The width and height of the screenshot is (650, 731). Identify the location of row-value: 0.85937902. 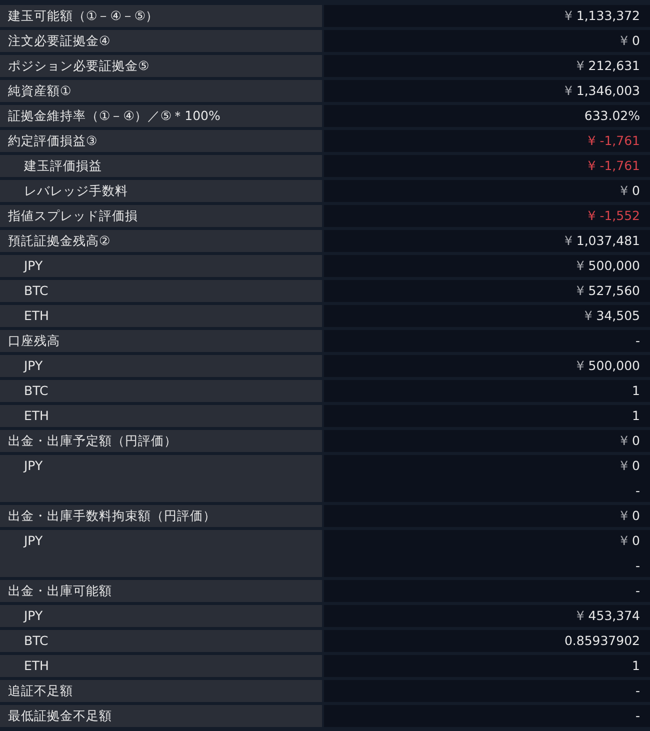
(602, 641).